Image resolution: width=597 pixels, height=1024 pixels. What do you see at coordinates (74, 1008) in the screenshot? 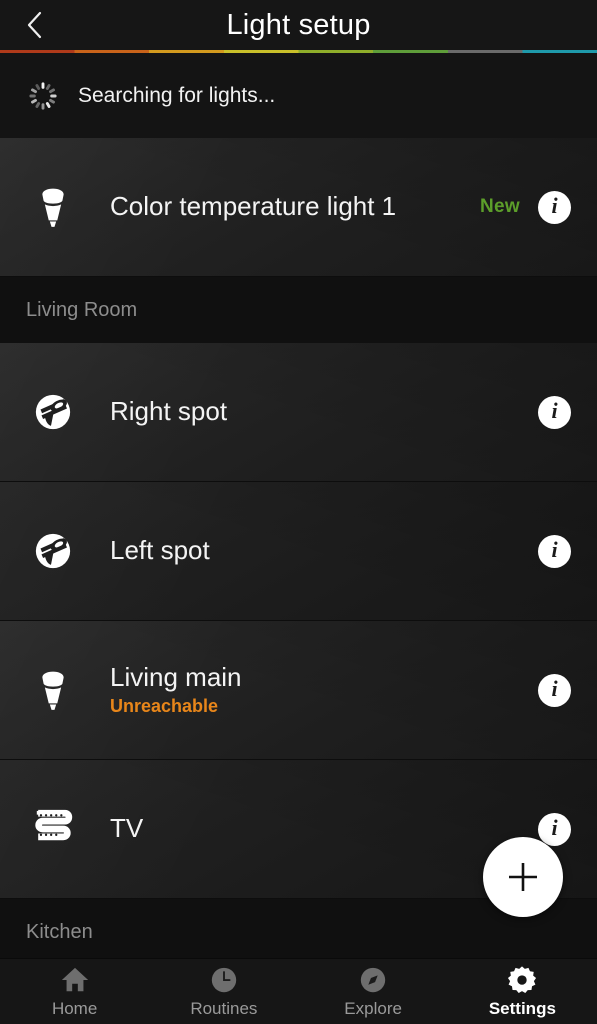
I see `nav-label: Home` at bounding box center [74, 1008].